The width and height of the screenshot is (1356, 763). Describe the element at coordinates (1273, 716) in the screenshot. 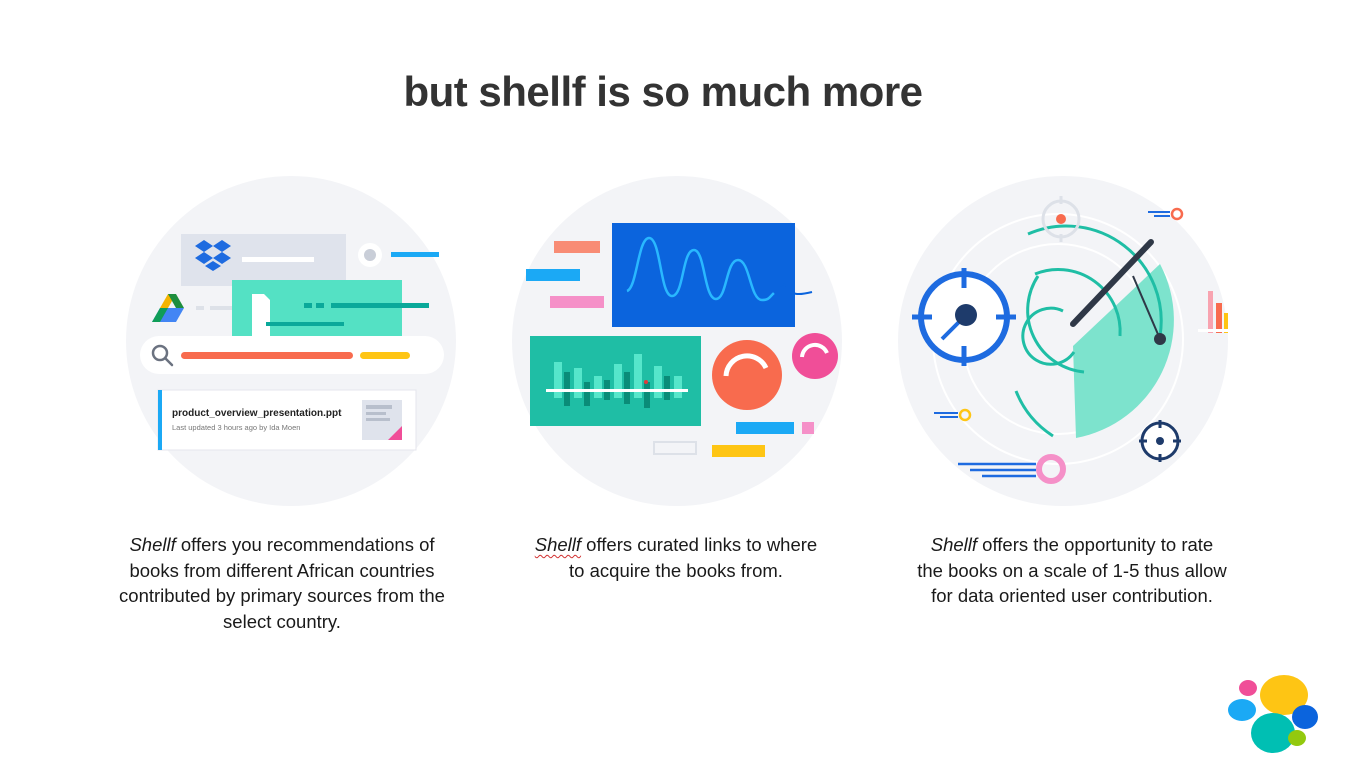

I see `colorful-blob-logo-icon` at that location.